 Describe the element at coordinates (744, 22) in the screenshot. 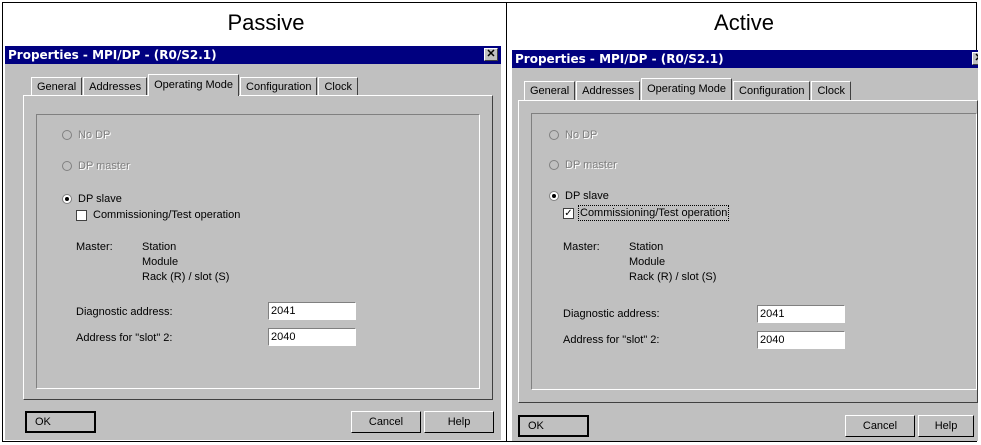

I see `active-caption: Active` at that location.